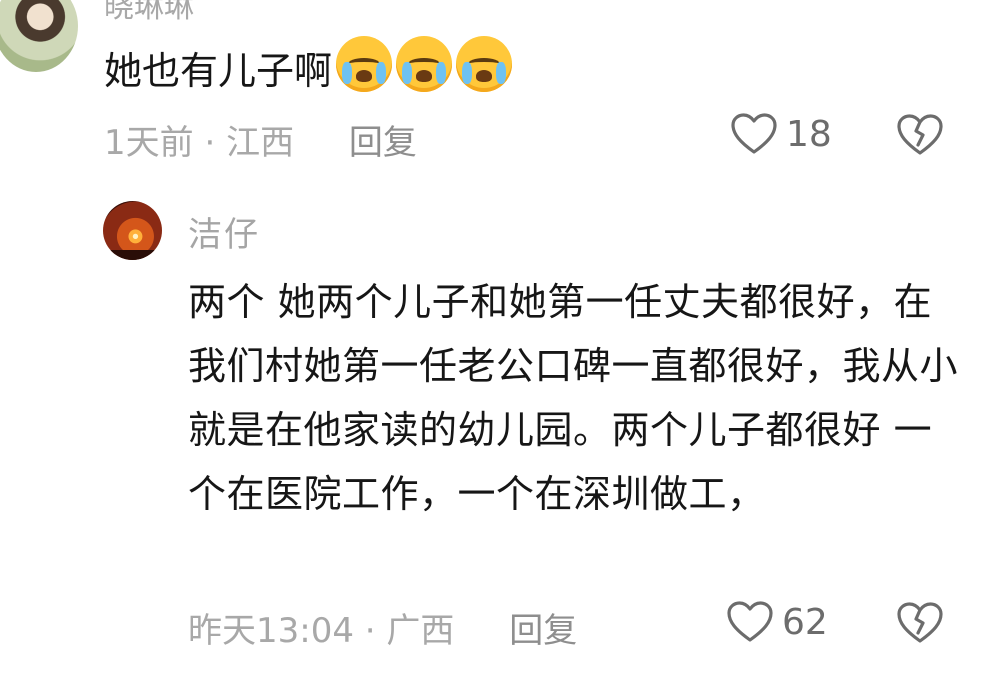  What do you see at coordinates (149, 143) in the screenshot?
I see `comment-time: 1天前` at bounding box center [149, 143].